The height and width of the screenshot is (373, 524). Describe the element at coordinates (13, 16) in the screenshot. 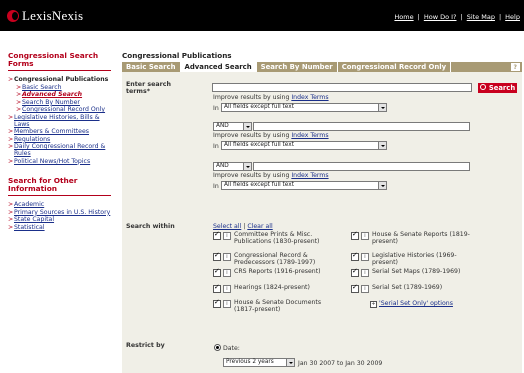

I see `logo-mark-icon` at that location.